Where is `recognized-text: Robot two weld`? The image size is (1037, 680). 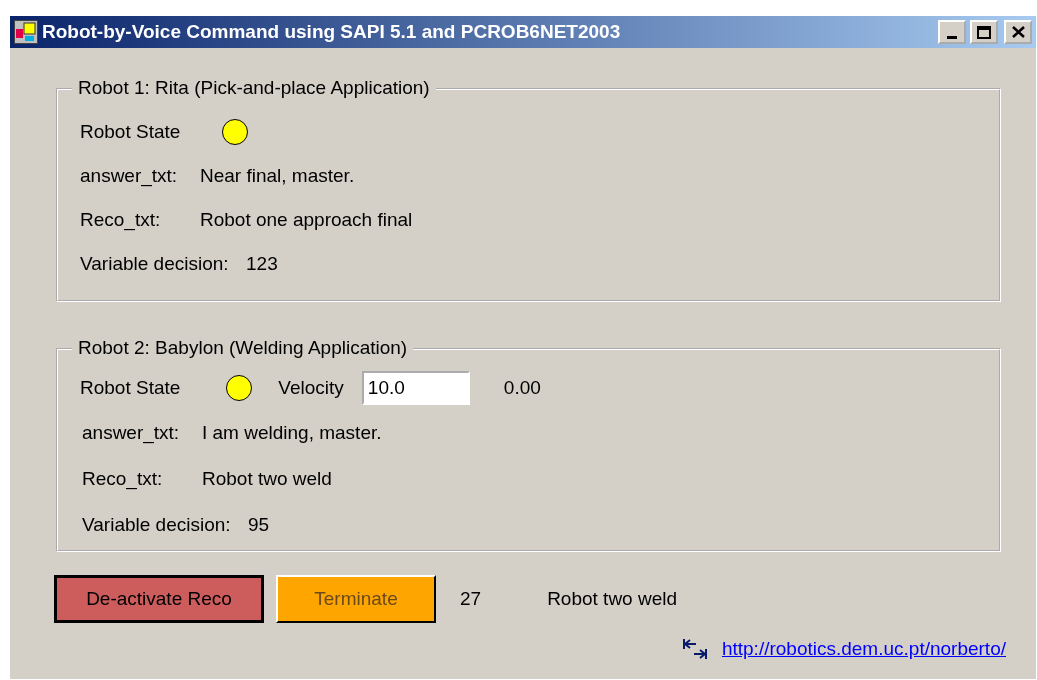 recognized-text: Robot two weld is located at coordinates (612, 599).